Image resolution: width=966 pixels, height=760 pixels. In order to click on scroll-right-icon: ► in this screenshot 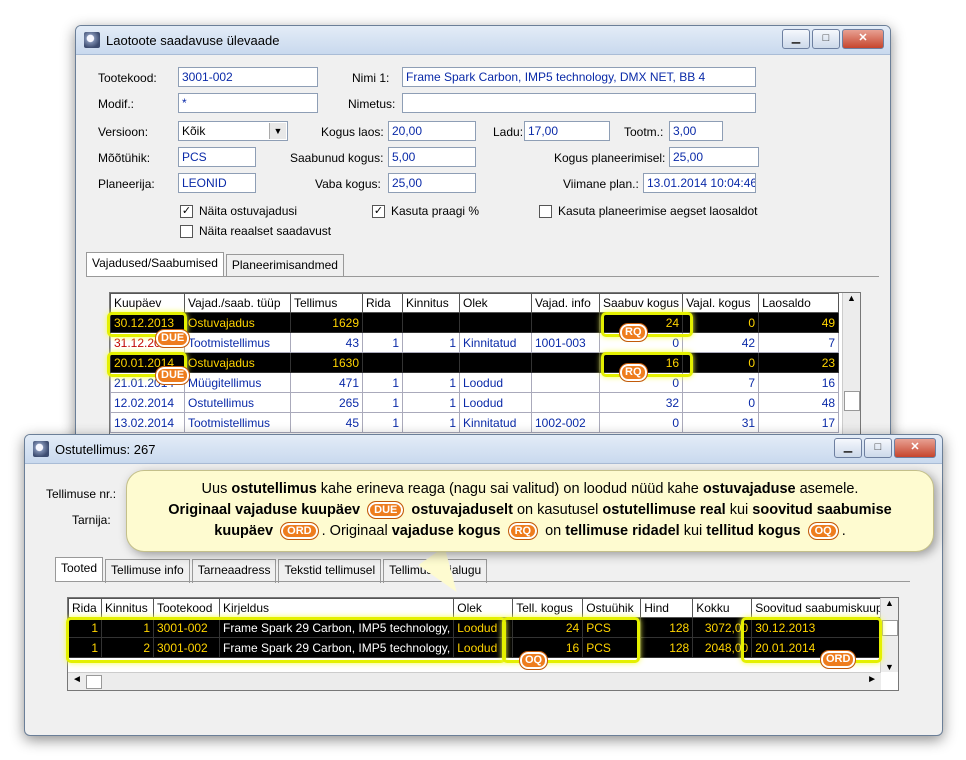, I will do `click(872, 679)`.